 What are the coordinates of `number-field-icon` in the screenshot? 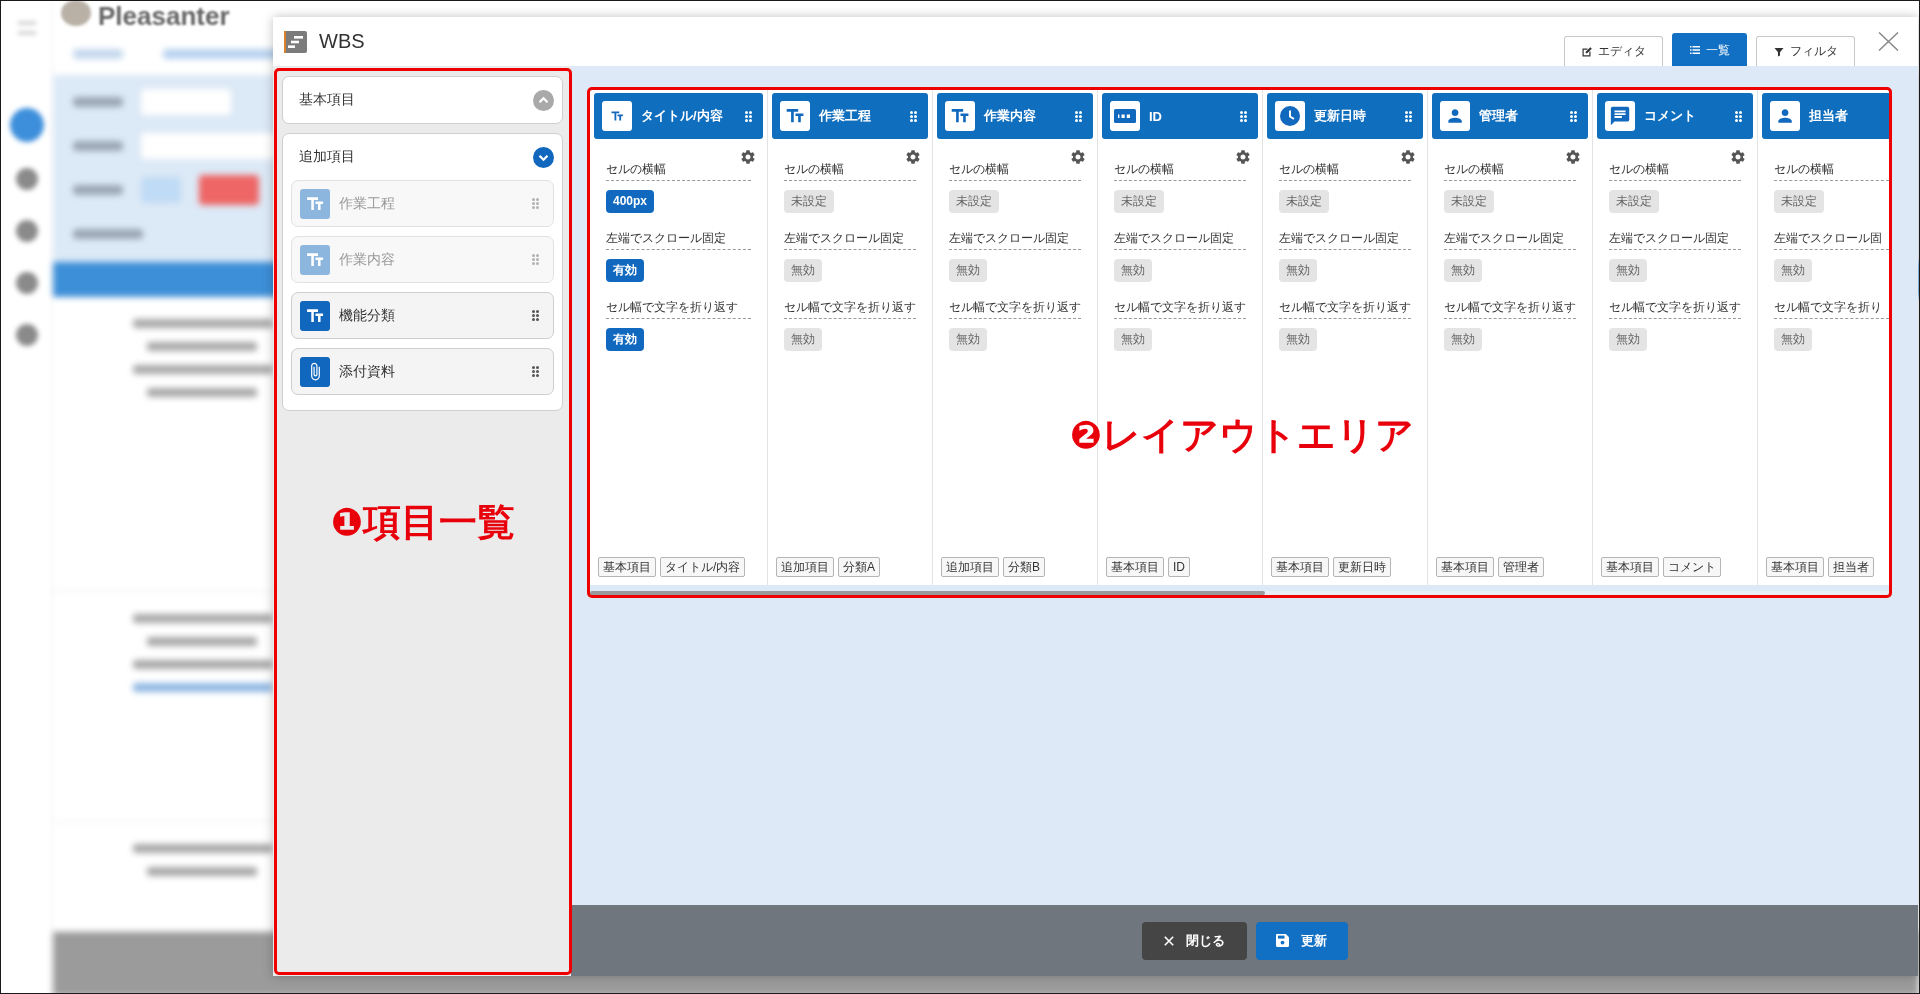 It's located at (1125, 116).